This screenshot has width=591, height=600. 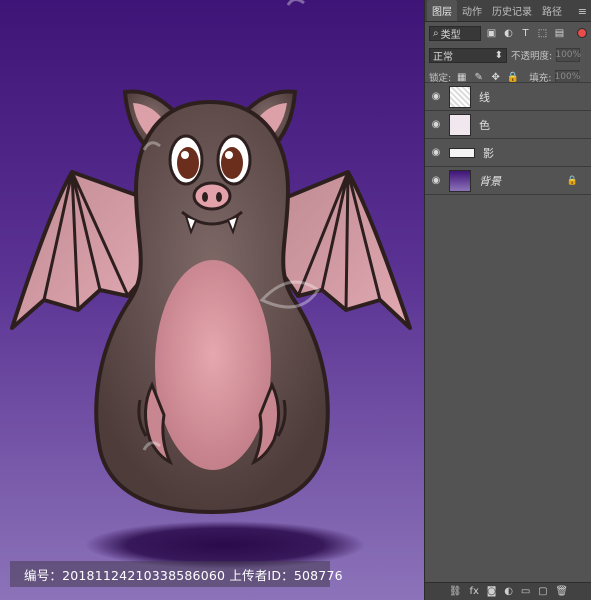 What do you see at coordinates (508, 97) in the screenshot?
I see `layer-row-lines: ◉ 线` at bounding box center [508, 97].